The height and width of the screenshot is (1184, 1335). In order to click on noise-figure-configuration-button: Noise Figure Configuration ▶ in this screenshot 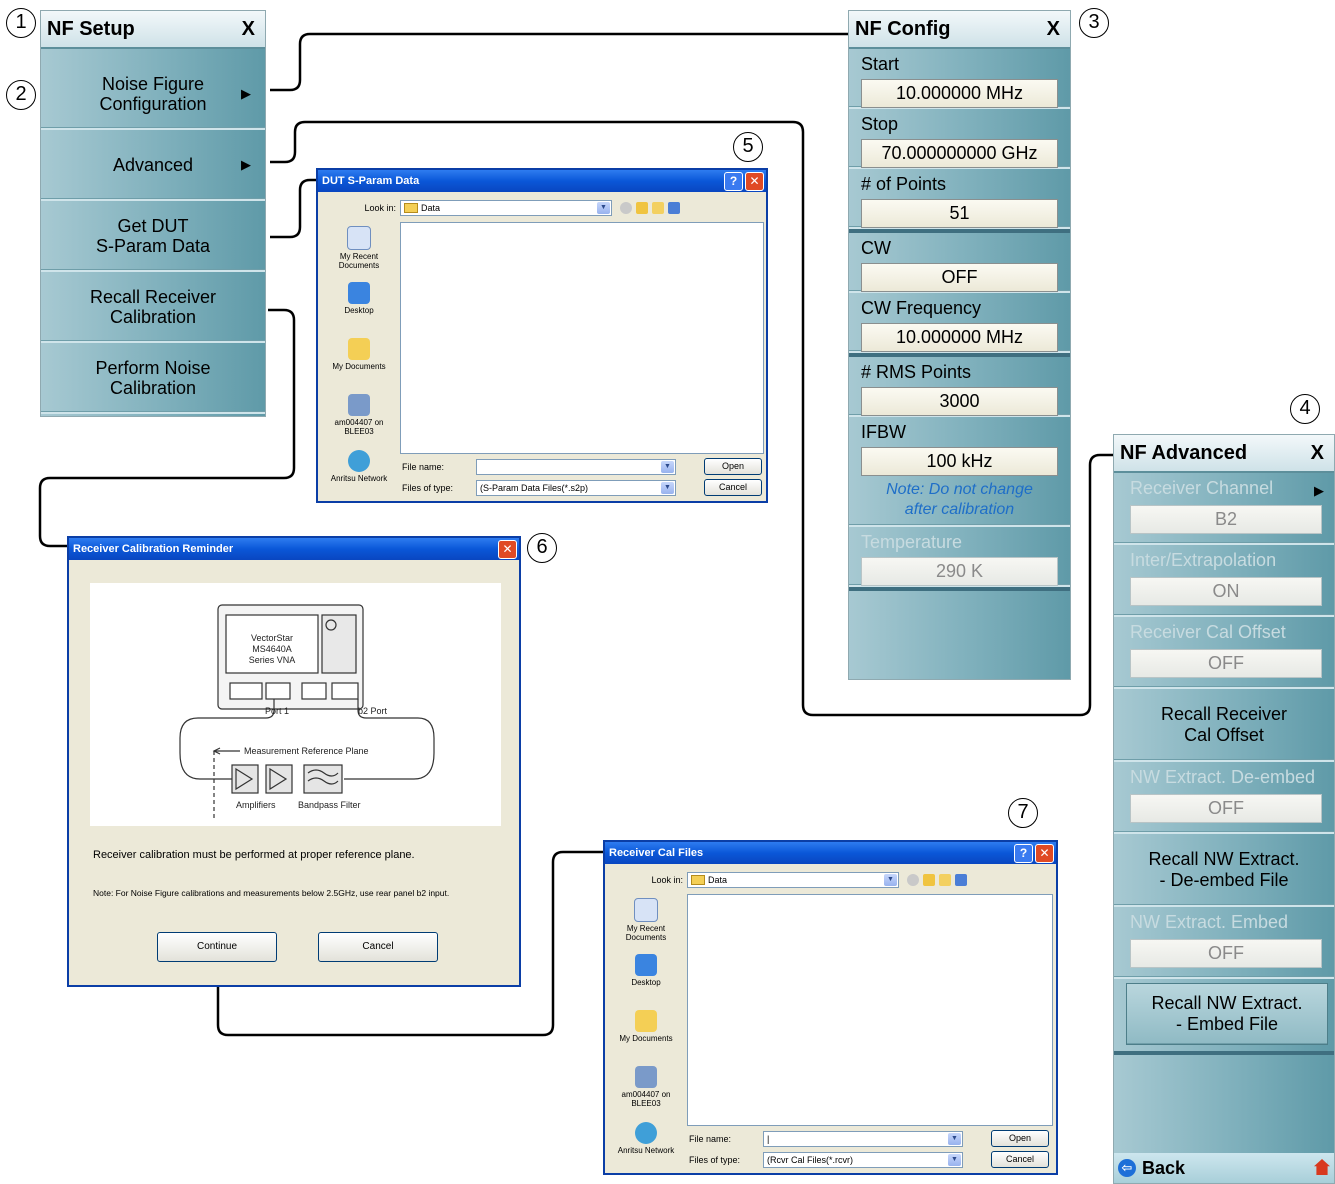, I will do `click(153, 94)`.